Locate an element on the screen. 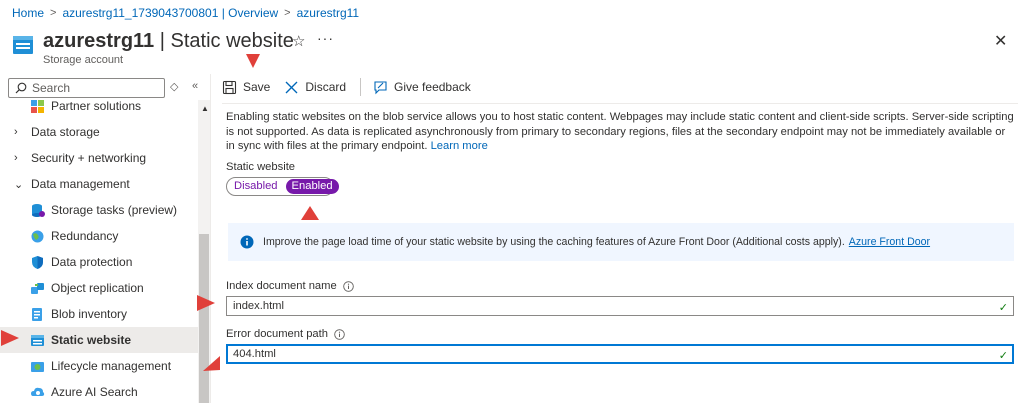  sidebar-item-label: Lifecycle management is located at coordinates (111, 366).